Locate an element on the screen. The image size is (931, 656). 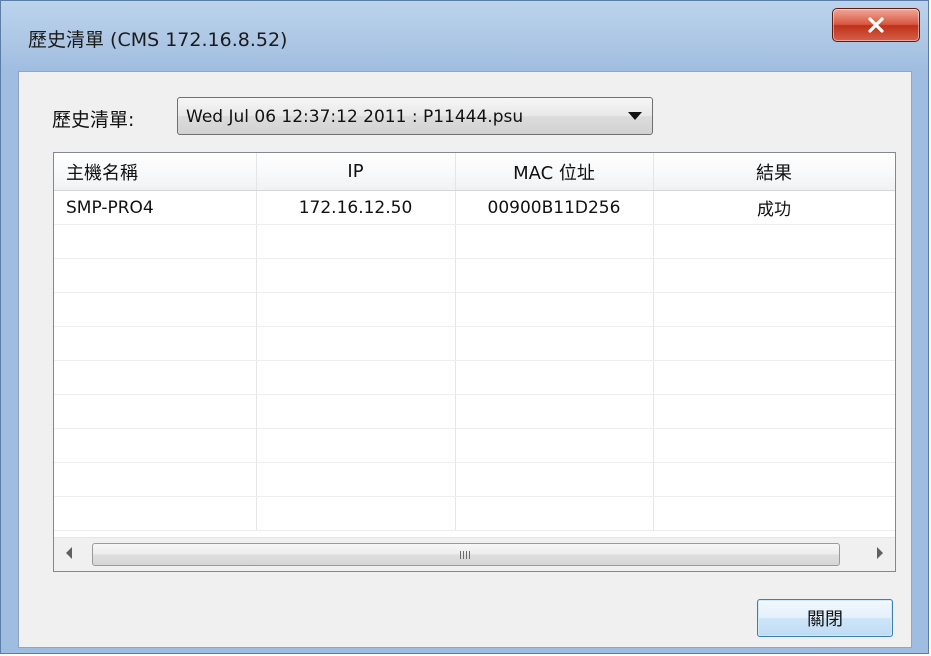
close-button: 關閉 is located at coordinates (825, 618).